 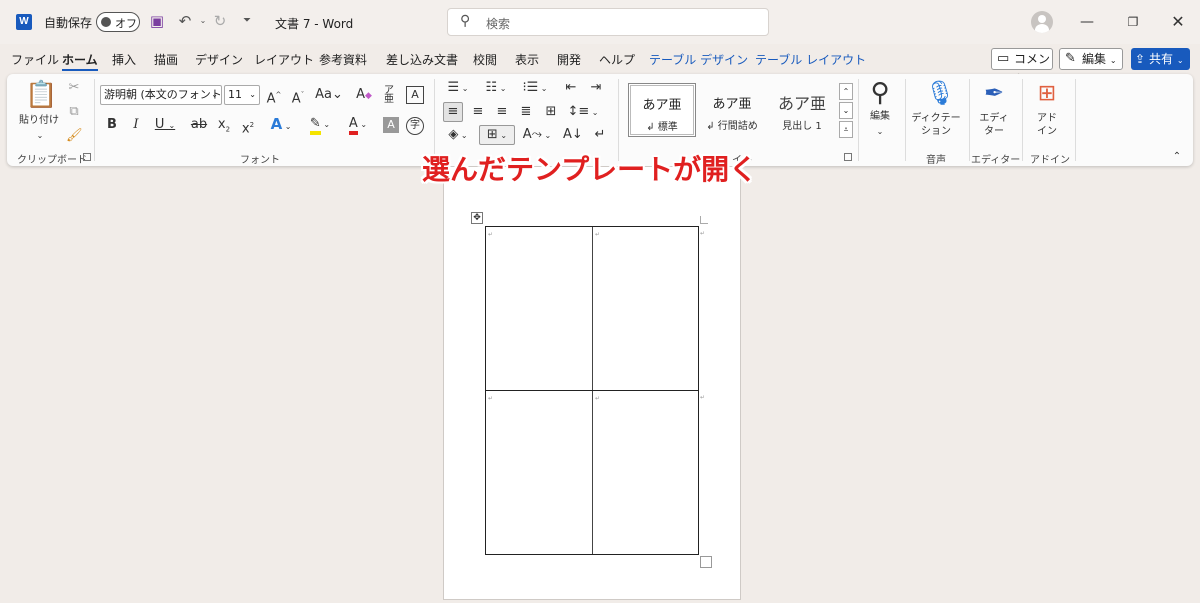 What do you see at coordinates (802, 126) in the screenshot?
I see `style-name: 見出し 1` at bounding box center [802, 126].